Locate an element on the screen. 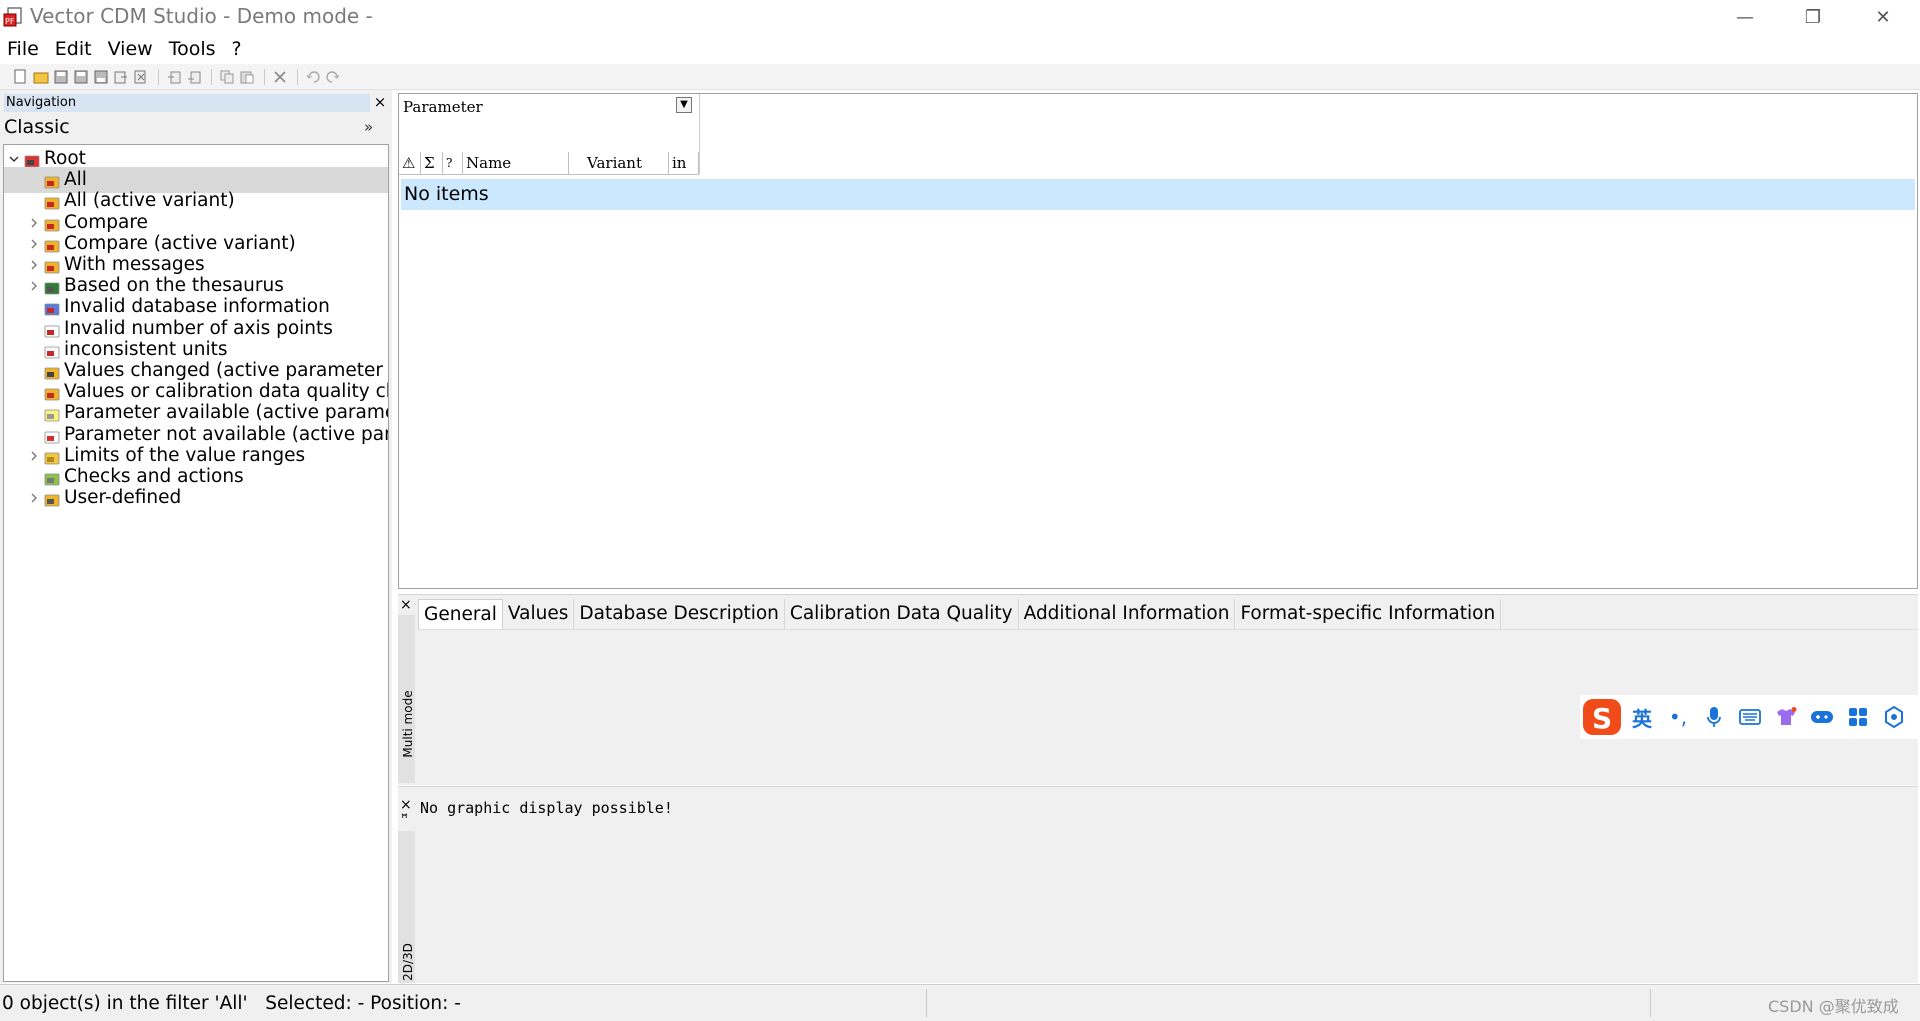  redo-icon is located at coordinates (332, 77).